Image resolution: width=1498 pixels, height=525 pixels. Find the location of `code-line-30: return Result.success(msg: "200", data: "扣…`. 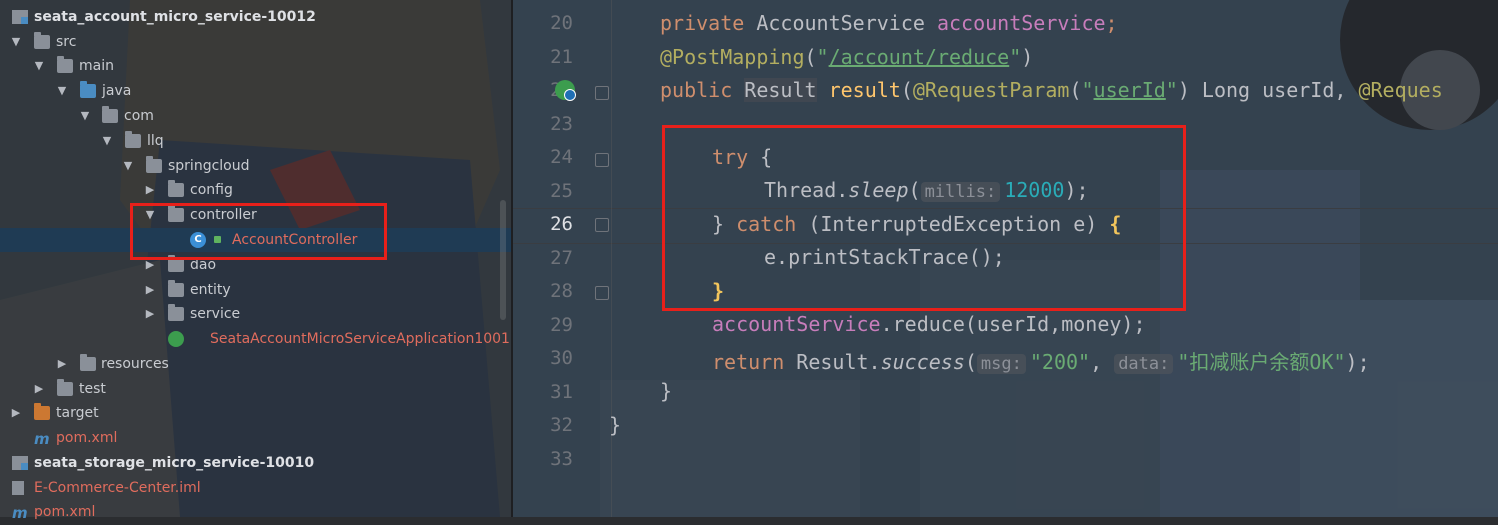

code-line-30: return Result.success(msg: "200", data: "扣… is located at coordinates (1041, 360).